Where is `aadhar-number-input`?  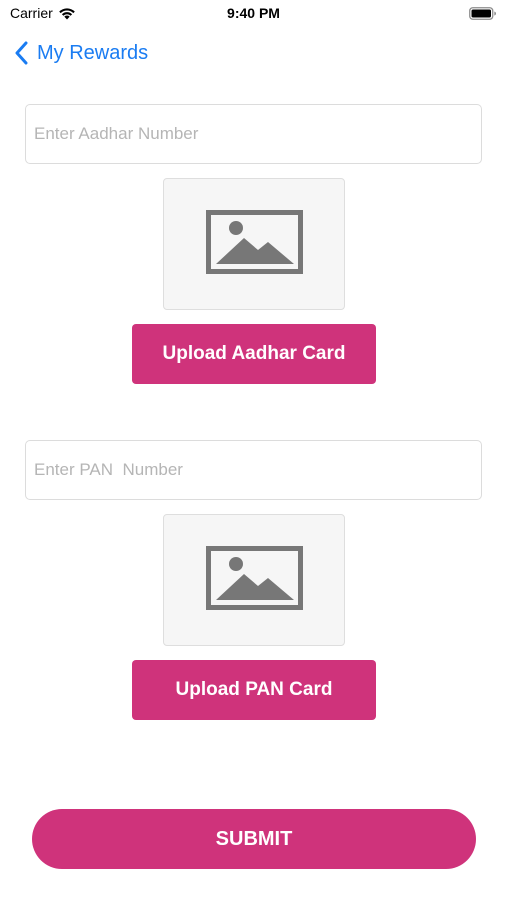 aadhar-number-input is located at coordinates (253, 134).